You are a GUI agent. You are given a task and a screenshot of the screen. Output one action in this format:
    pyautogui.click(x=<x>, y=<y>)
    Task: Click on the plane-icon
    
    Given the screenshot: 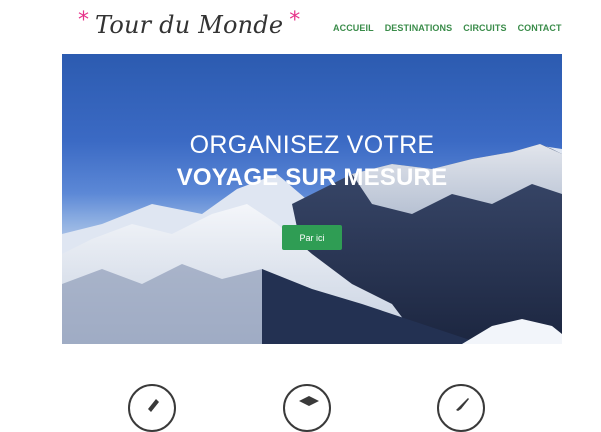 What is the action you would take?
    pyautogui.click(x=461, y=408)
    